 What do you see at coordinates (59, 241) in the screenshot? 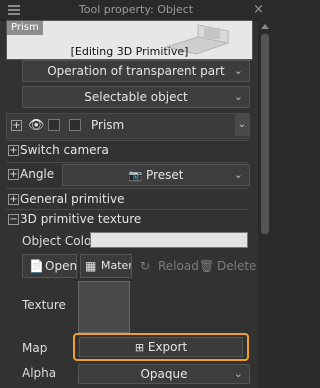
I see `object-color-label: Object Color` at bounding box center [59, 241].